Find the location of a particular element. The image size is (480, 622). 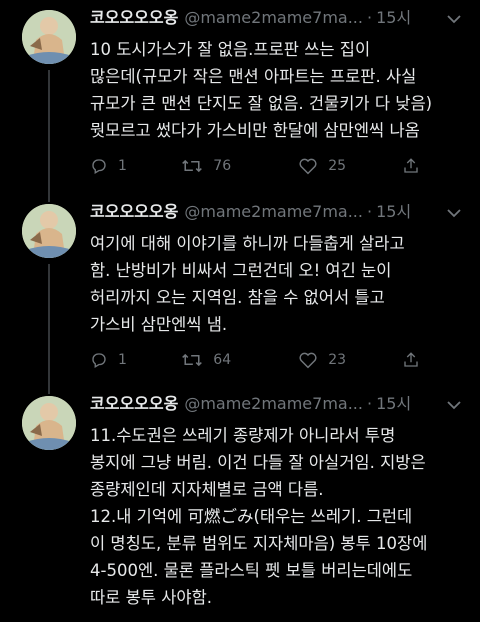

like-count: 25 is located at coordinates (337, 166).